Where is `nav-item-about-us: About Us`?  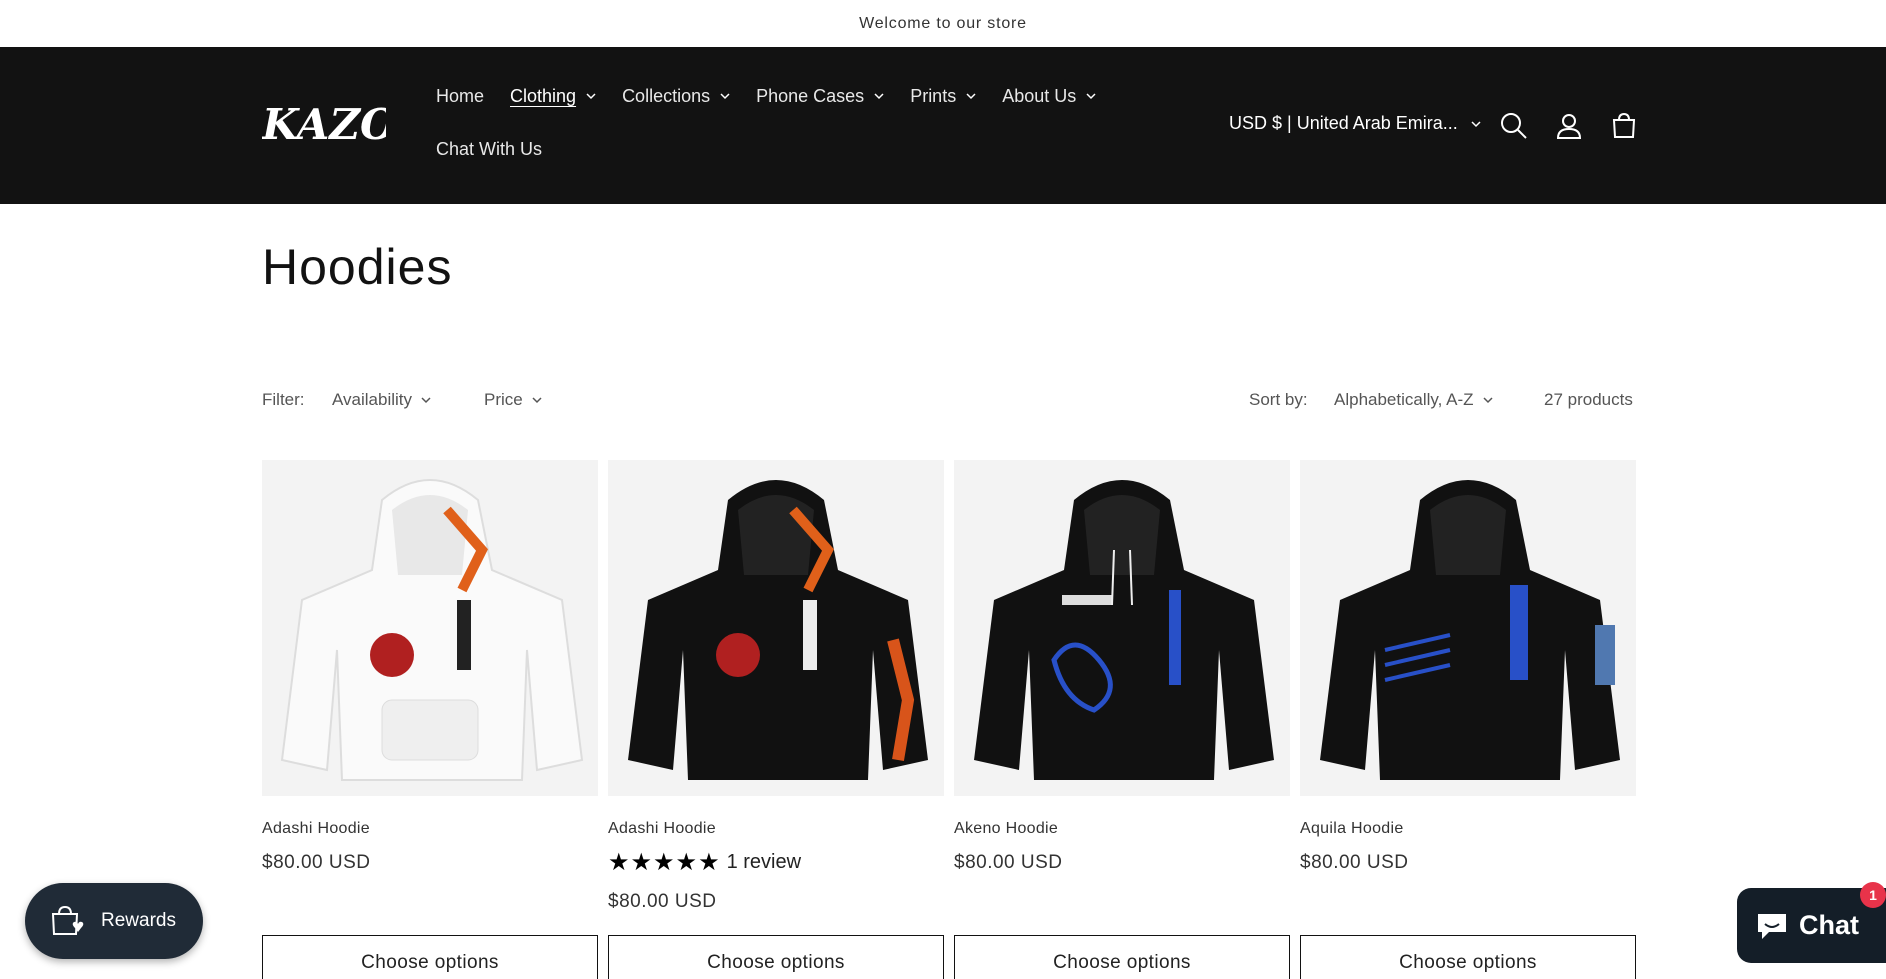 nav-item-about-us: About Us is located at coordinates (1049, 96).